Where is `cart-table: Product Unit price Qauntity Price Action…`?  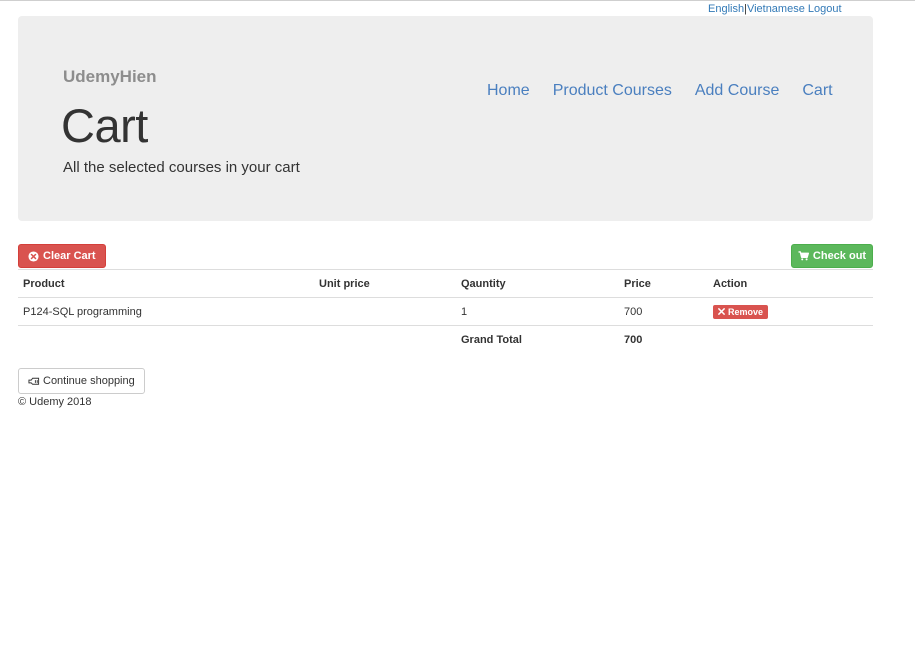 cart-table: Product Unit price Qauntity Price Action… is located at coordinates (445, 311).